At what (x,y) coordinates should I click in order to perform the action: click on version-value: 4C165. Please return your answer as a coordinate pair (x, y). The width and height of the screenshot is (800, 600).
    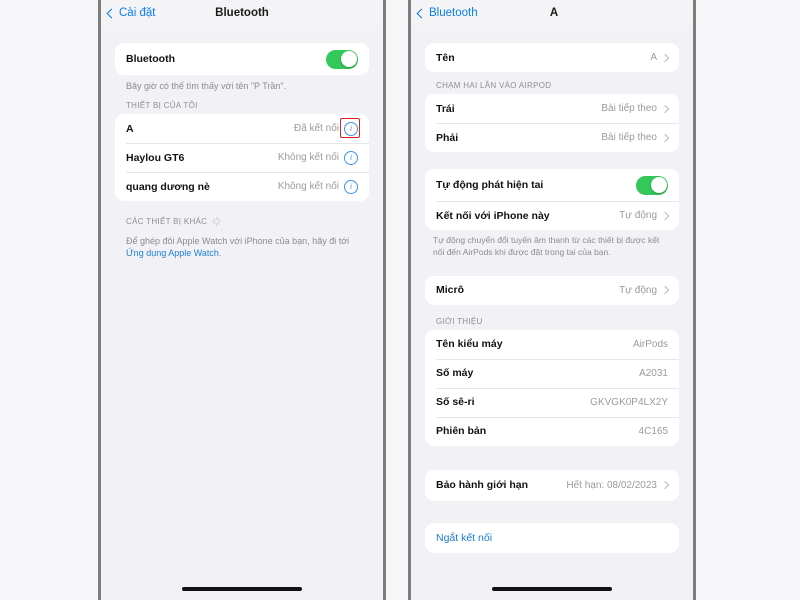
    Looking at the image, I should click on (653, 431).